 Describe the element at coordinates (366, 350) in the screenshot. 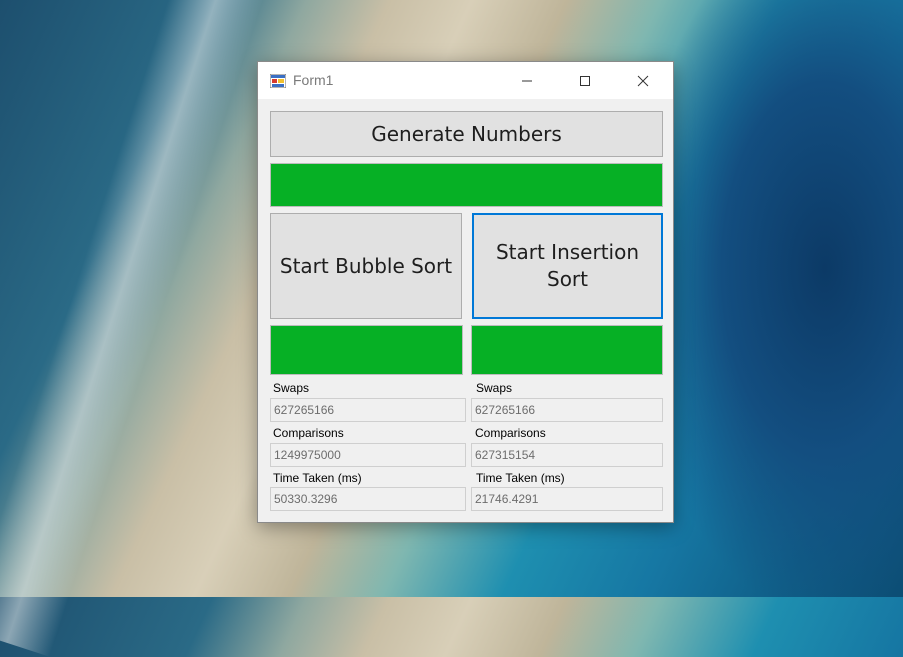

I see `bubble-progress-bar` at that location.